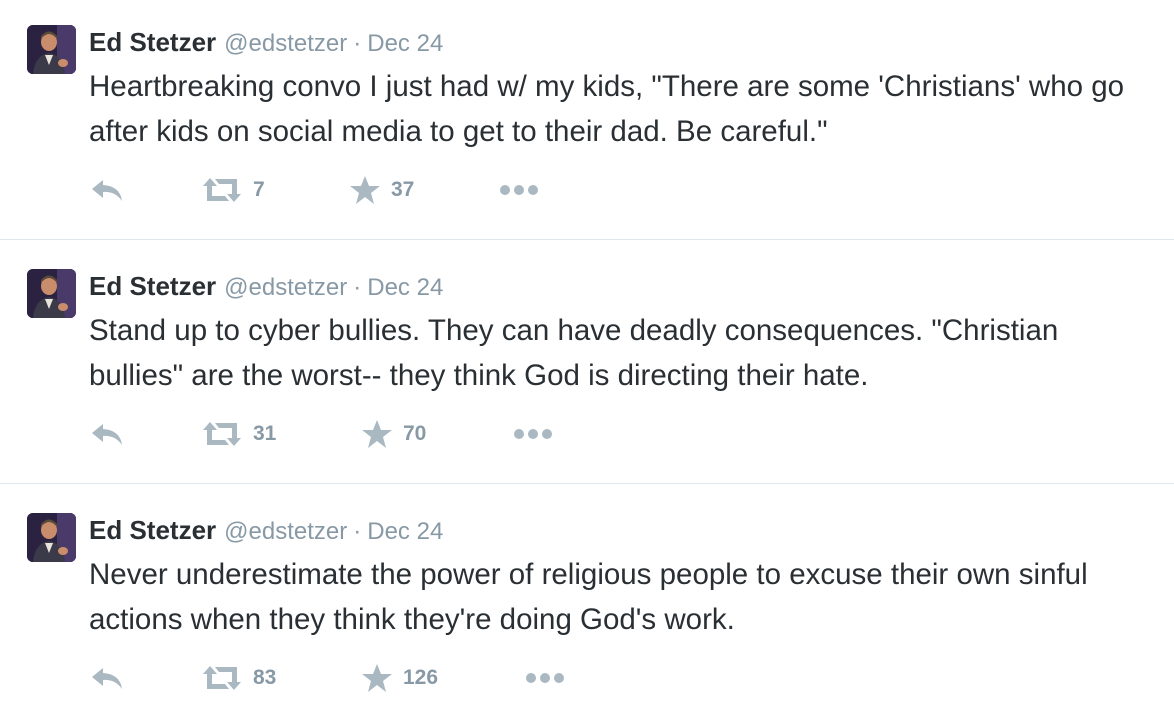  What do you see at coordinates (393, 434) in the screenshot?
I see `favorite-button: 70` at bounding box center [393, 434].